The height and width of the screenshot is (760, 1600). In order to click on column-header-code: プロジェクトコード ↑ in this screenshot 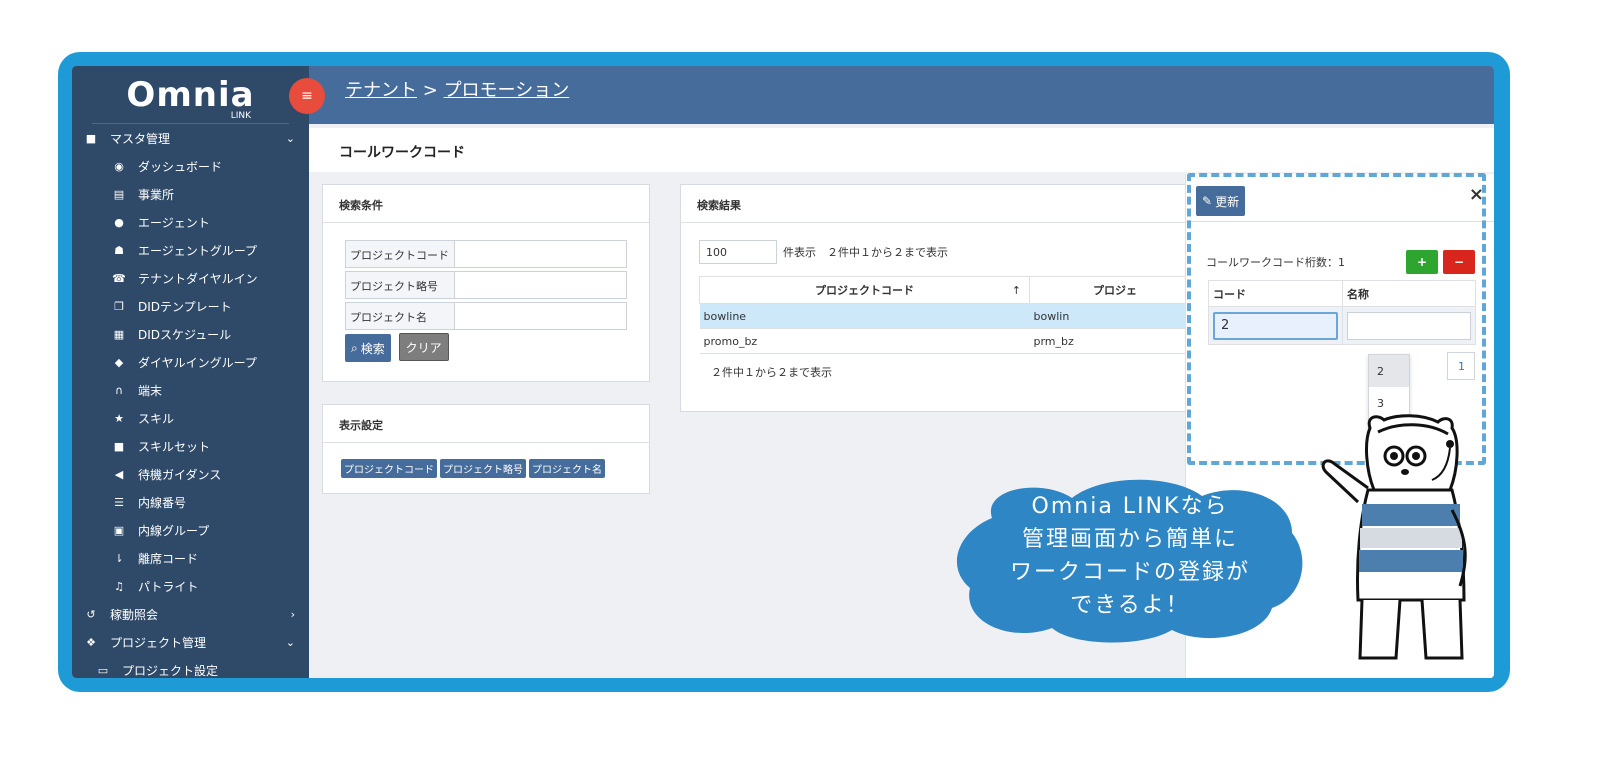, I will do `click(864, 290)`.